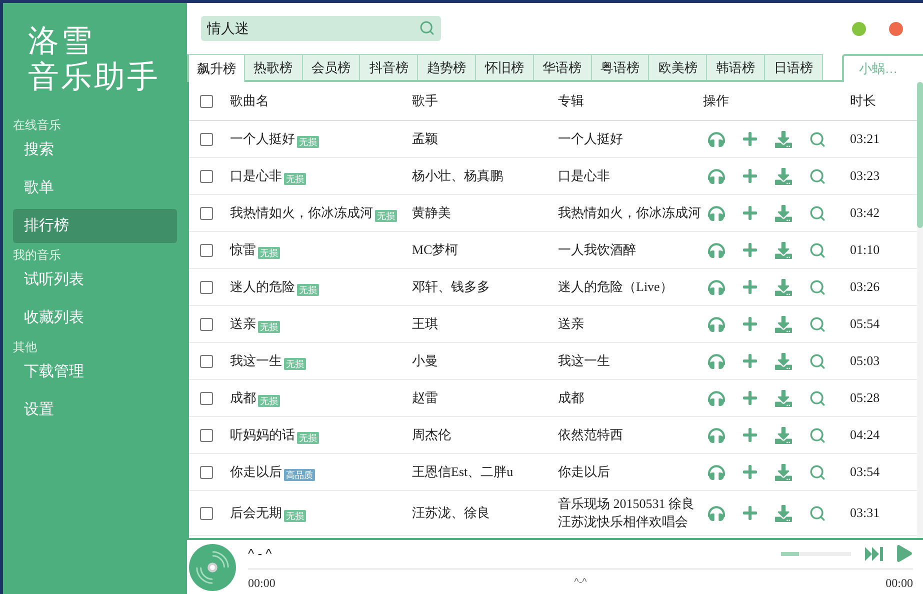 Image resolution: width=923 pixels, height=594 pixels. Describe the element at coordinates (458, 176) in the screenshot. I see `artist-name: 杨小壮、杨真鹏` at that location.